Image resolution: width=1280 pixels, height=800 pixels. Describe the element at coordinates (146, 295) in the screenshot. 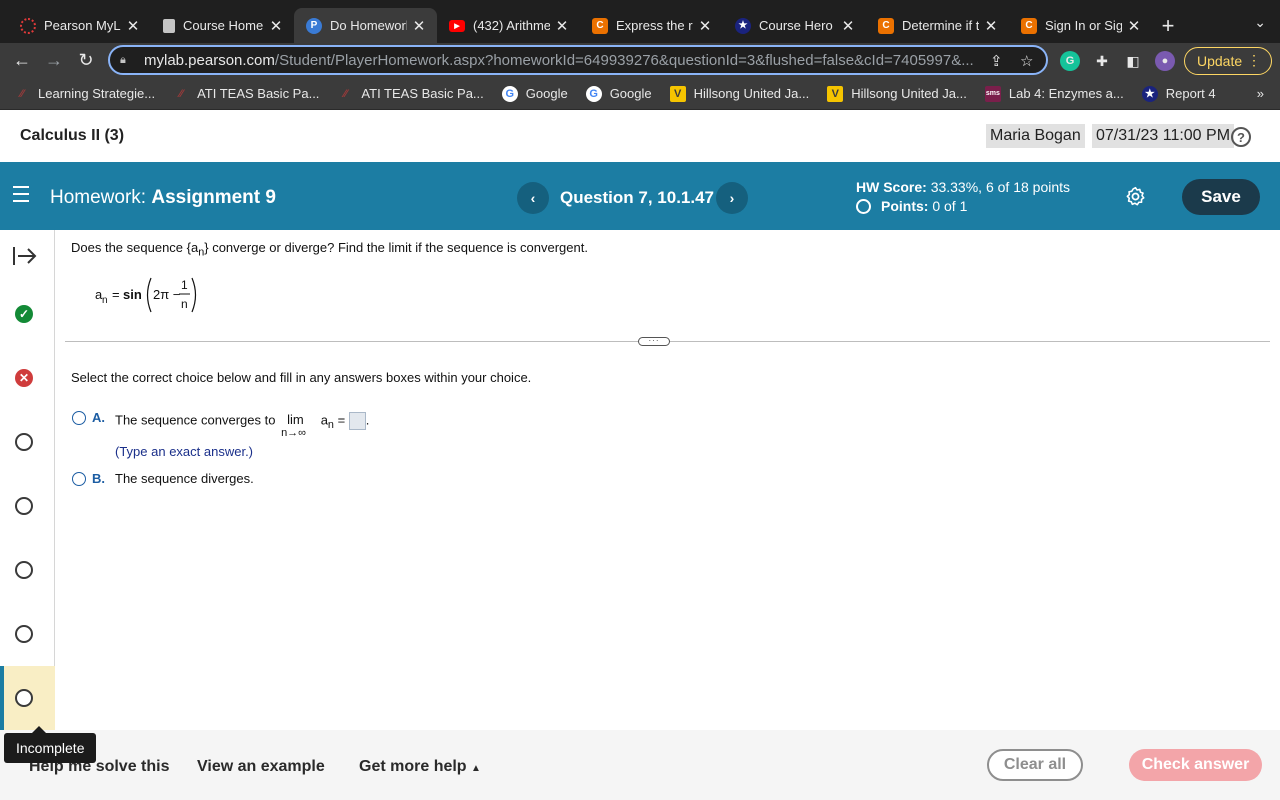

I see `formula-render: a n = sin 2π − 1 n` at that location.